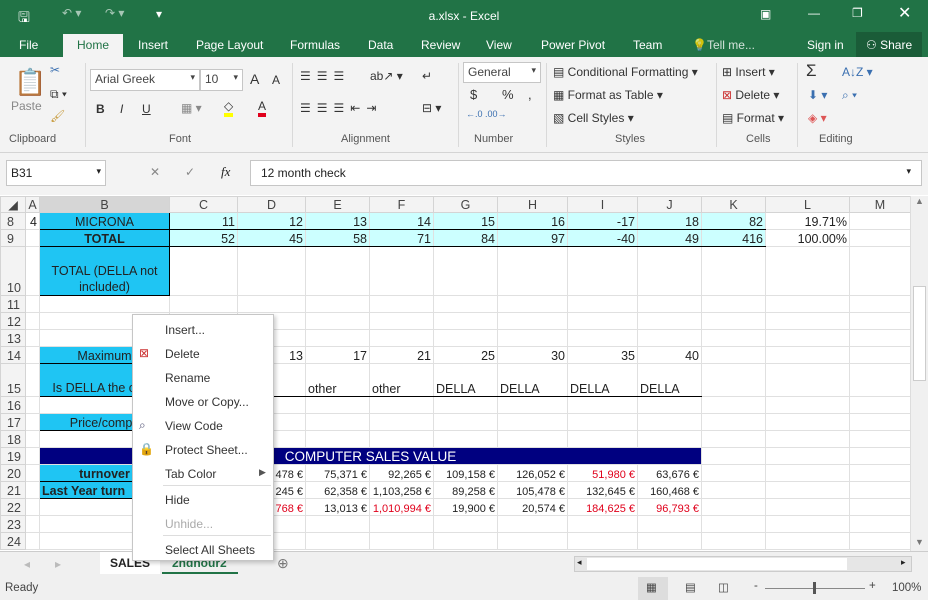  Describe the element at coordinates (104, 304) in the screenshot. I see `cell-B11` at that location.